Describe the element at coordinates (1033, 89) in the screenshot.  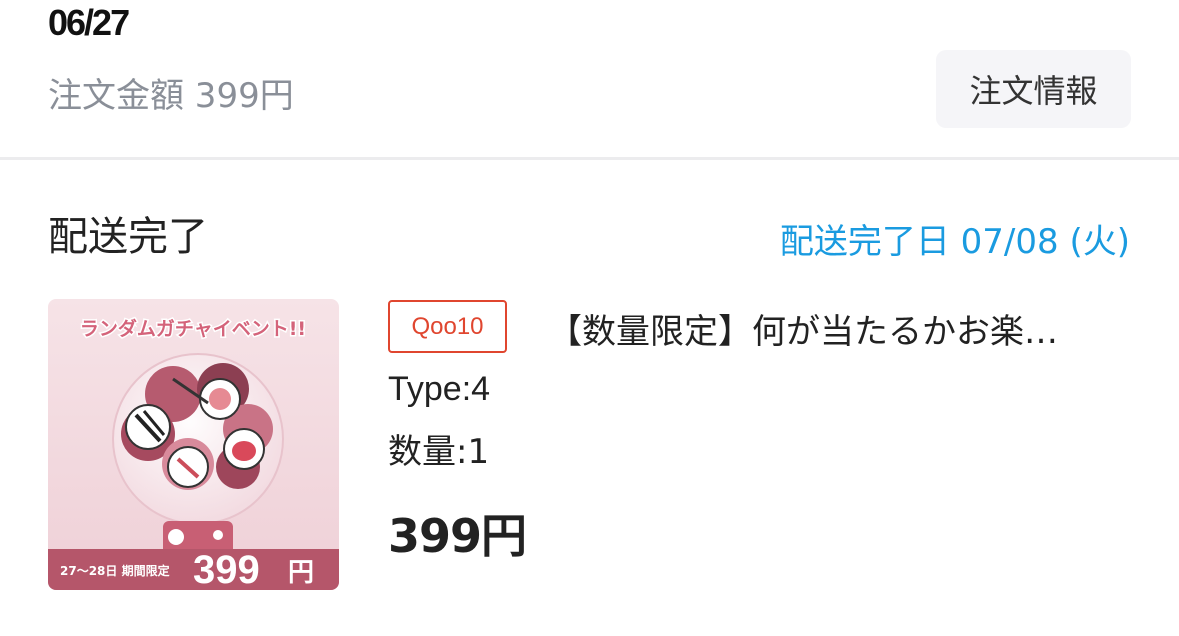
I see `order-info-button: 注文情報` at that location.